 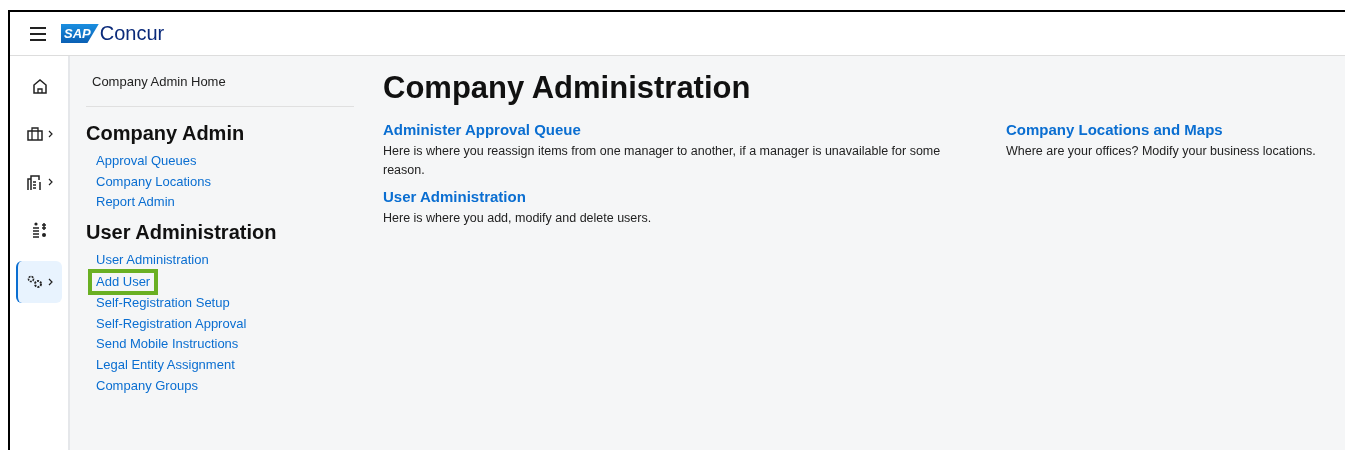 I want to click on sidebar-link: Self-Registration Setup, so click(x=163, y=303).